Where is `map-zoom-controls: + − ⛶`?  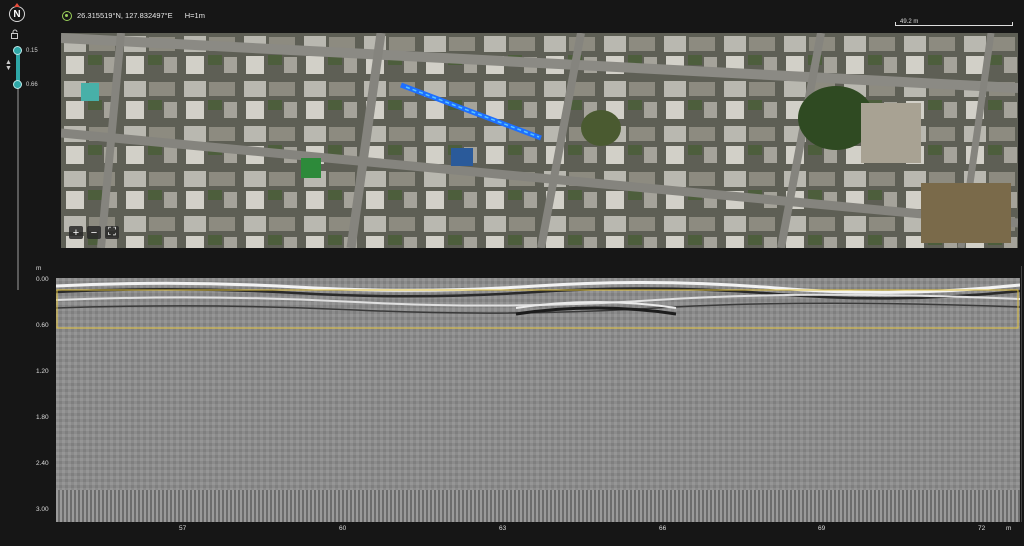 map-zoom-controls: + − ⛶ is located at coordinates (94, 232).